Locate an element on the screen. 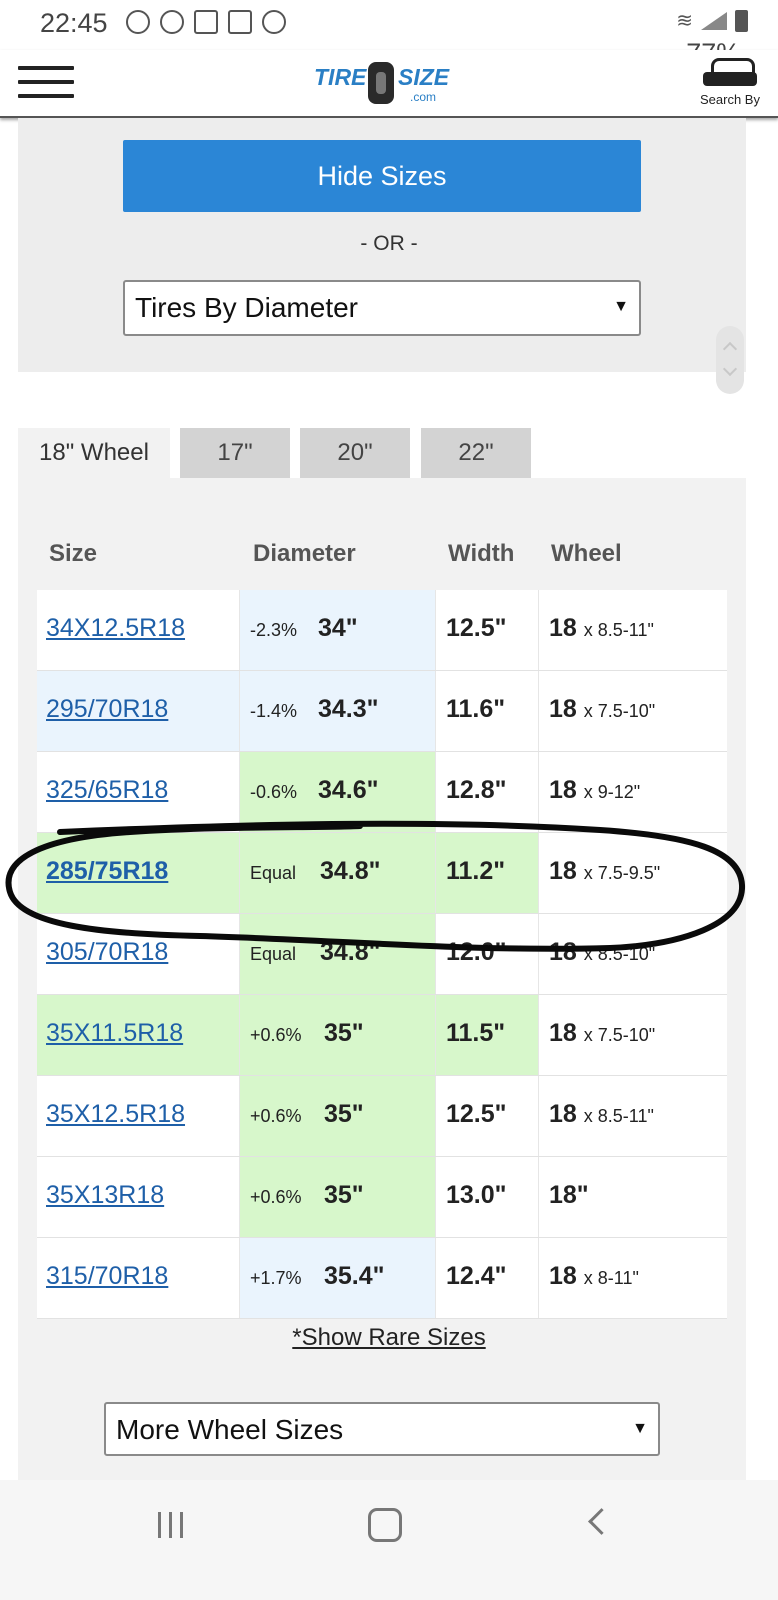 Image resolution: width=778 pixels, height=1600 pixels. site-header: TIRE SIZE .com Search By is located at coordinates (389, 84).